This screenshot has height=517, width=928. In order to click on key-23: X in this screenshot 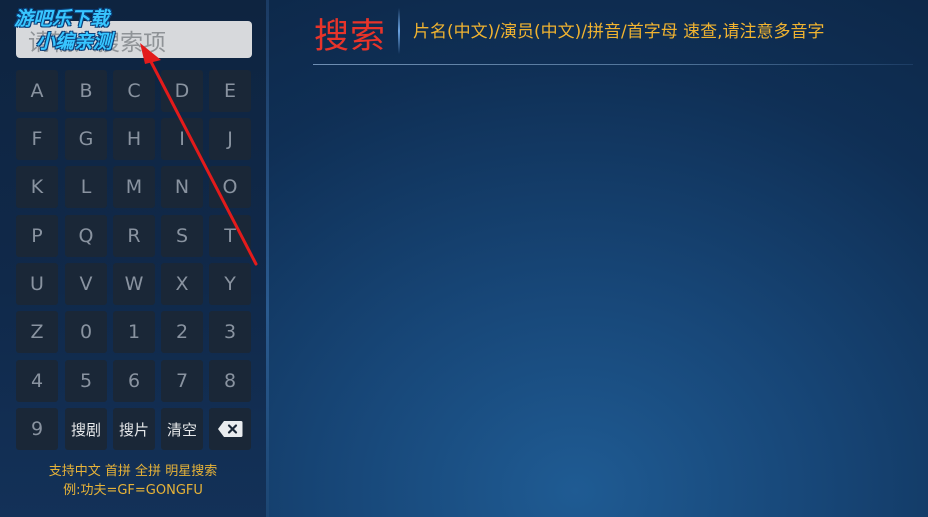, I will do `click(182, 284)`.